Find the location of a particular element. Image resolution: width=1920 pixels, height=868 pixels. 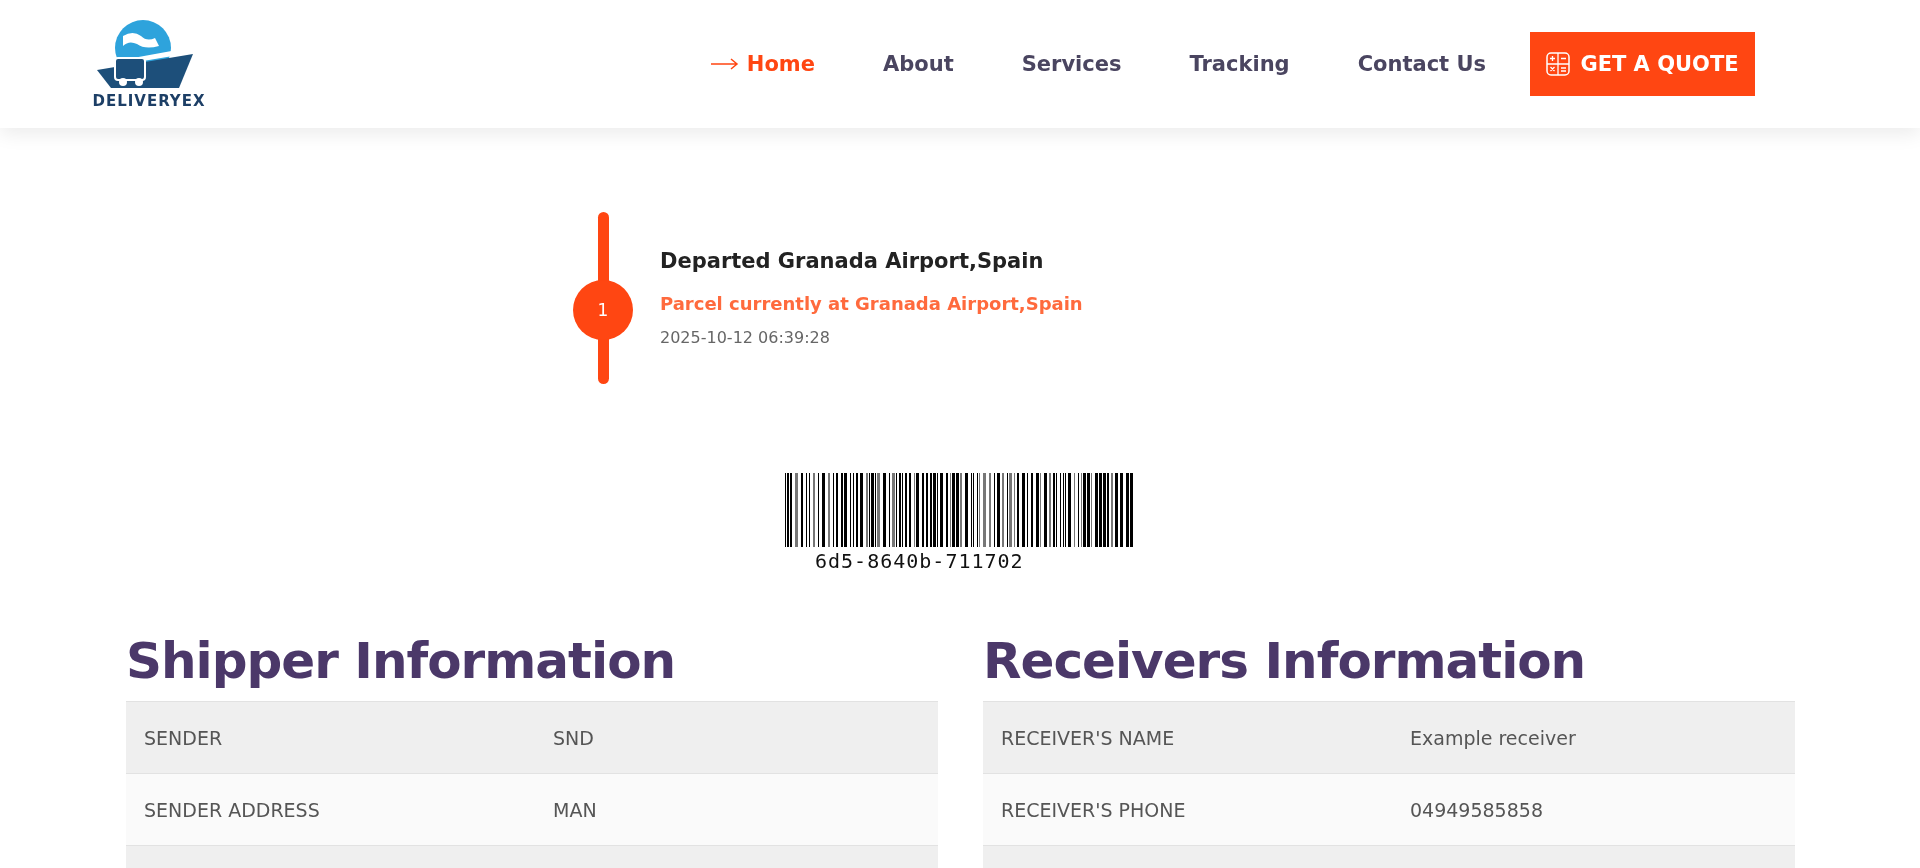

field-value: SND is located at coordinates (574, 737).